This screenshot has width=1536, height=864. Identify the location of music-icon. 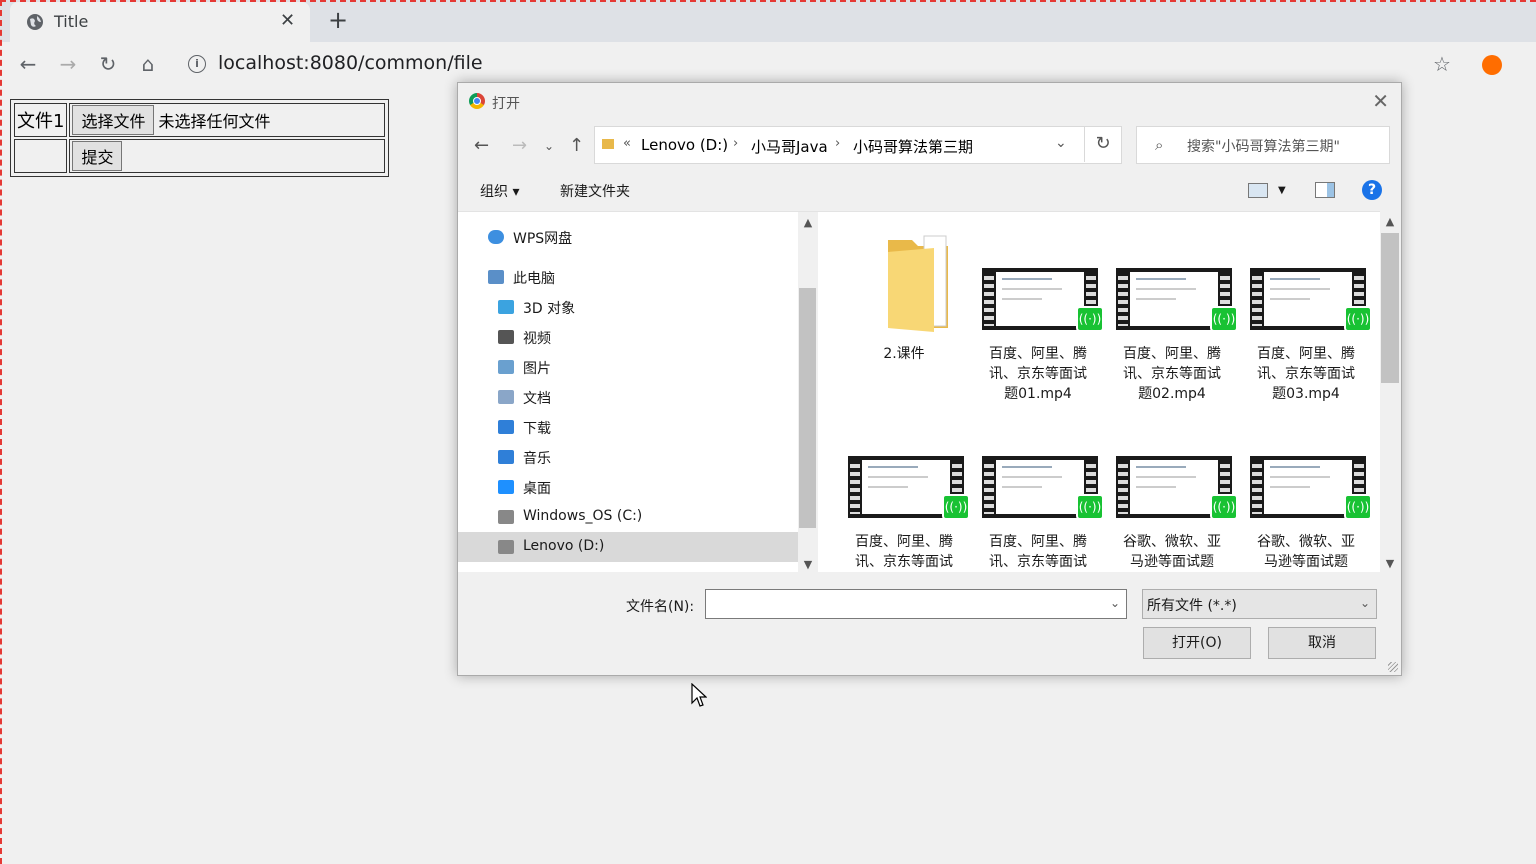
(506, 457).